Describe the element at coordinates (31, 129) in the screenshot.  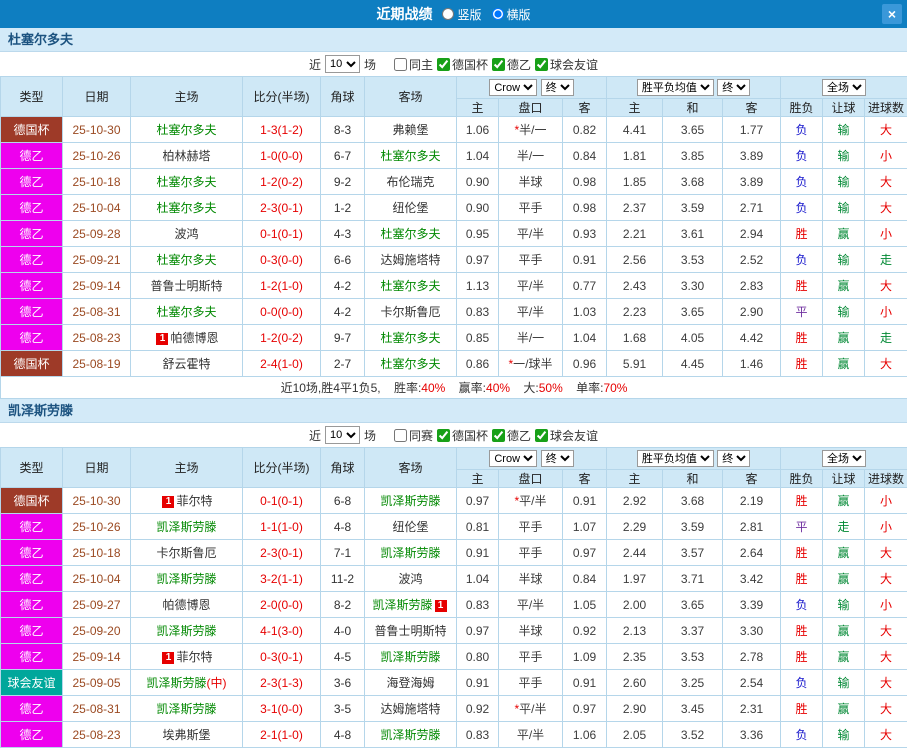
I see `league-badge: 德国杯` at that location.